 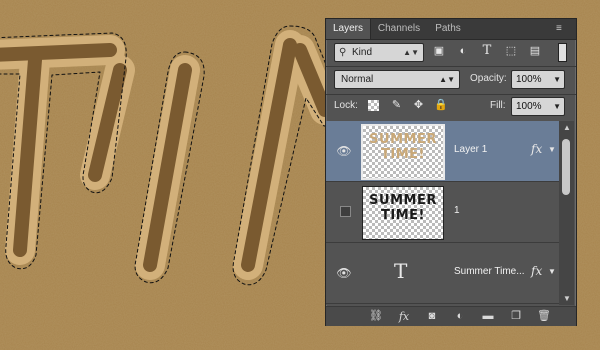 What do you see at coordinates (441, 105) in the screenshot?
I see `lock-all-icon: 🔒` at bounding box center [441, 105].